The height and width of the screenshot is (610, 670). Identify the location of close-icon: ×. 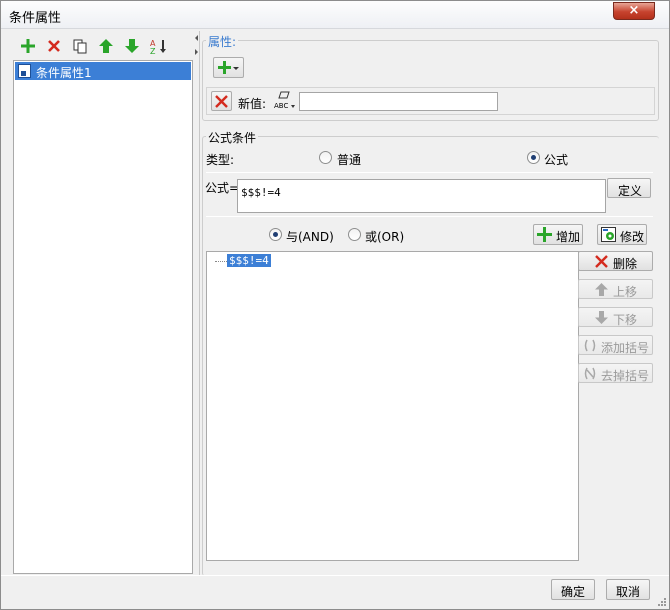
(634, 10).